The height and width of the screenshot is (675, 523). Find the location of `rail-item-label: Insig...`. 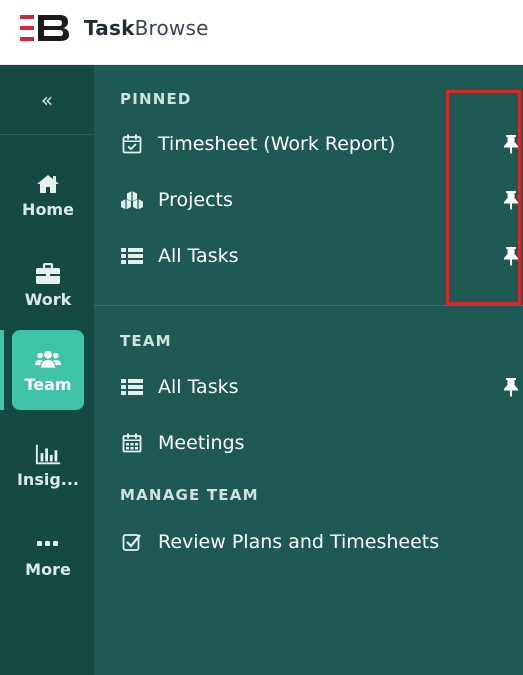

rail-item-label: Insig... is located at coordinates (48, 479).